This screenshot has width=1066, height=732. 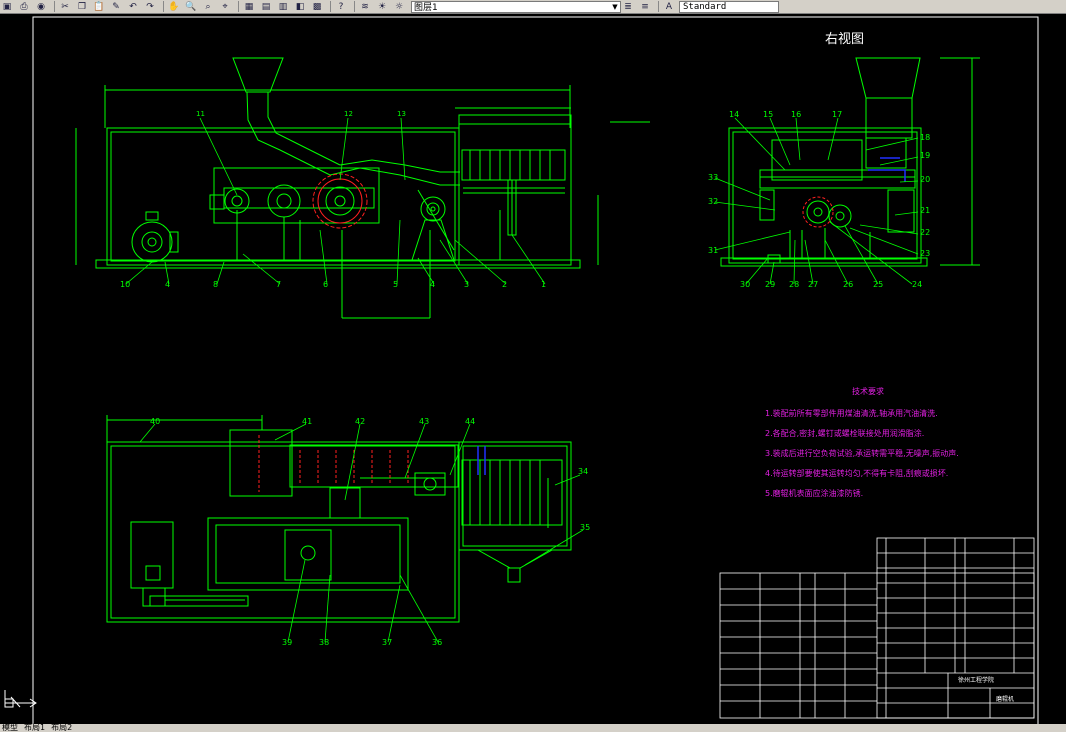 What do you see at coordinates (628, 7) in the screenshot?
I see `make-current-layer-icon: ≣` at bounding box center [628, 7].